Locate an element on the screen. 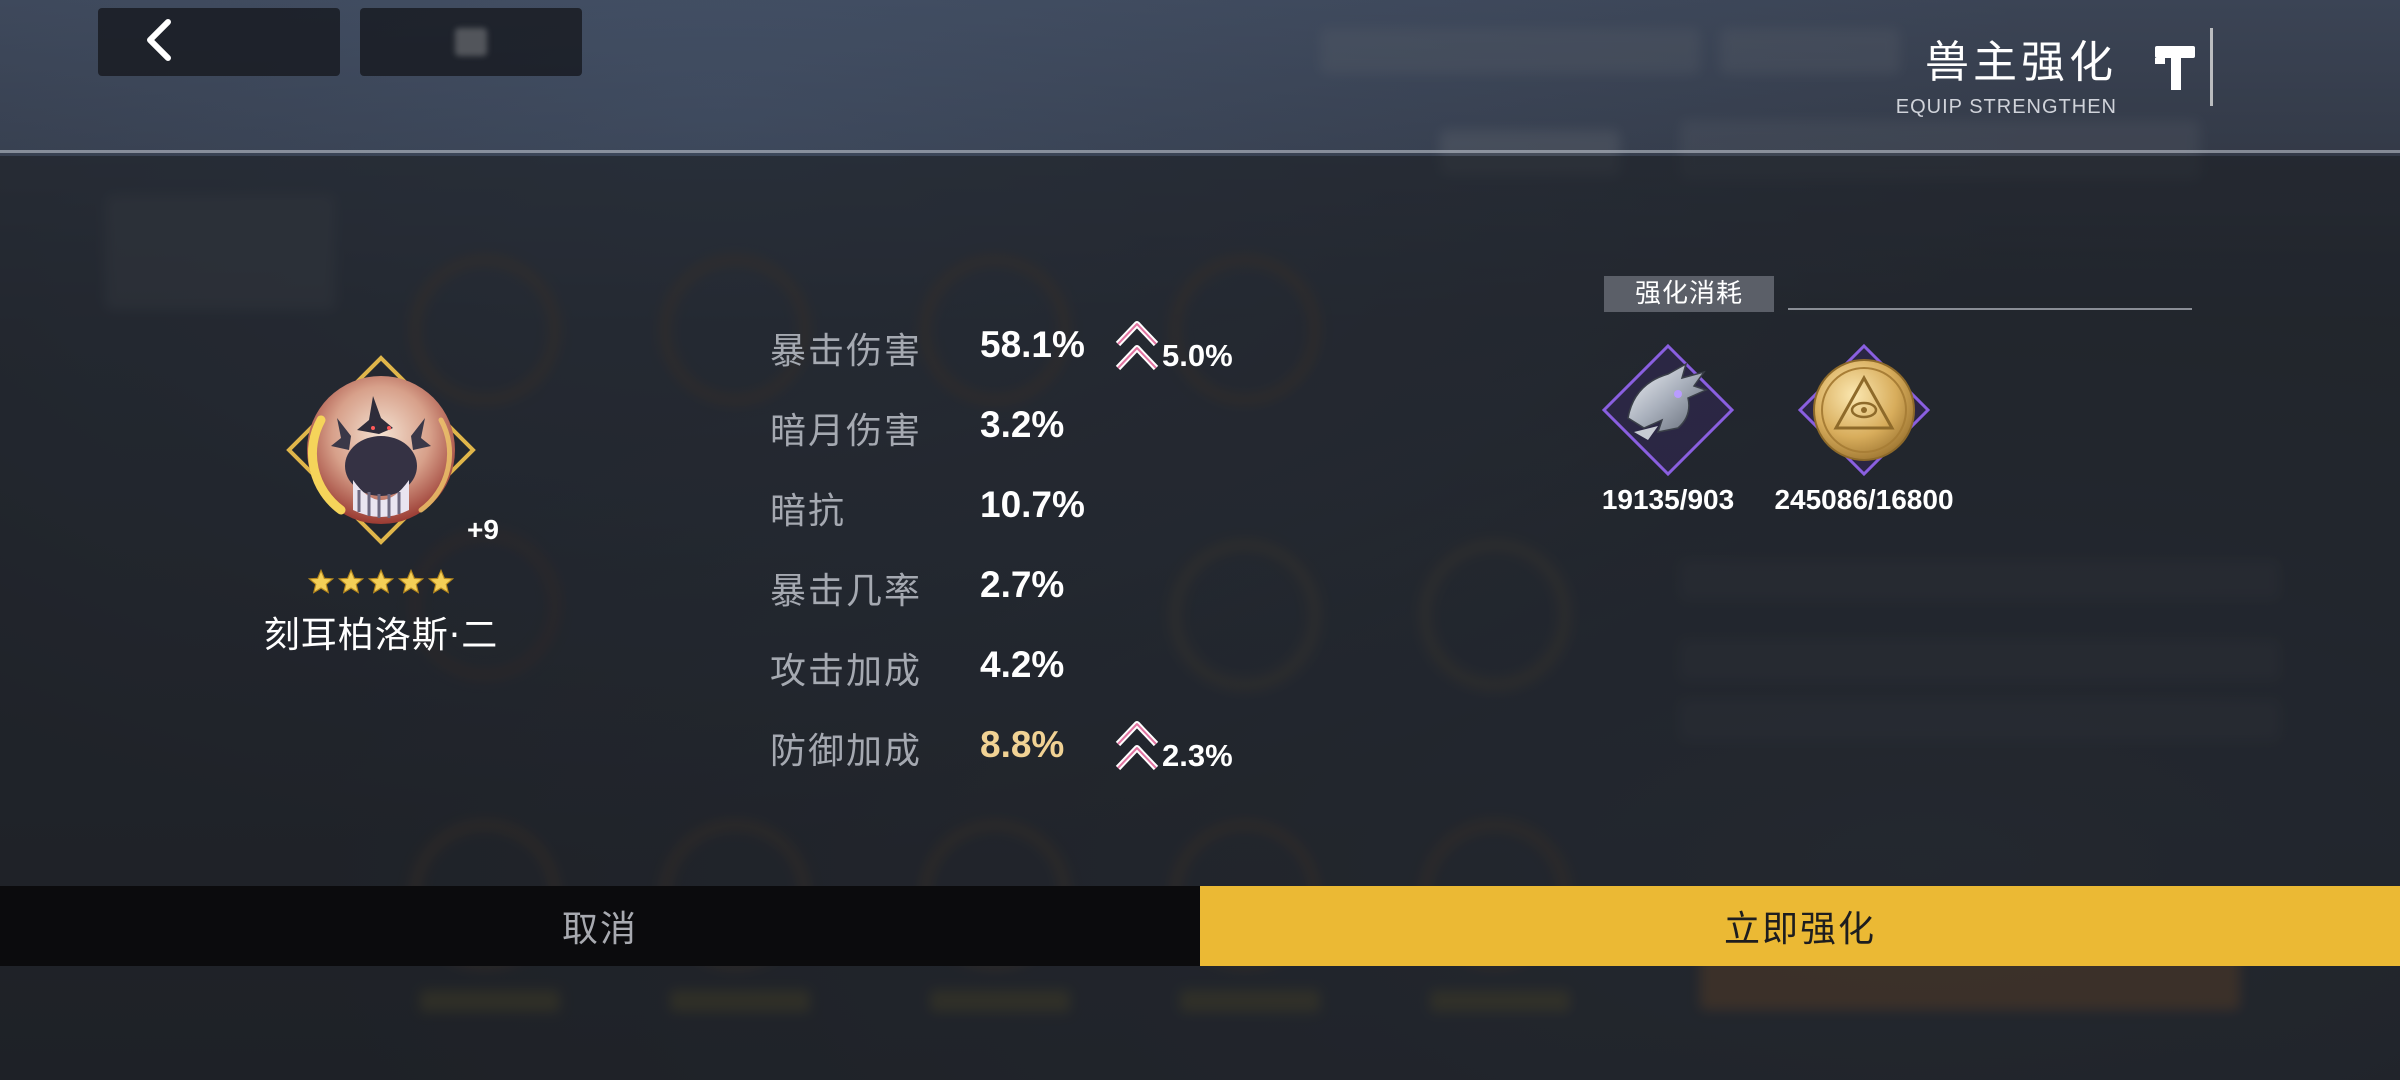  stat-increase-value: 5.0% is located at coordinates (1197, 355).